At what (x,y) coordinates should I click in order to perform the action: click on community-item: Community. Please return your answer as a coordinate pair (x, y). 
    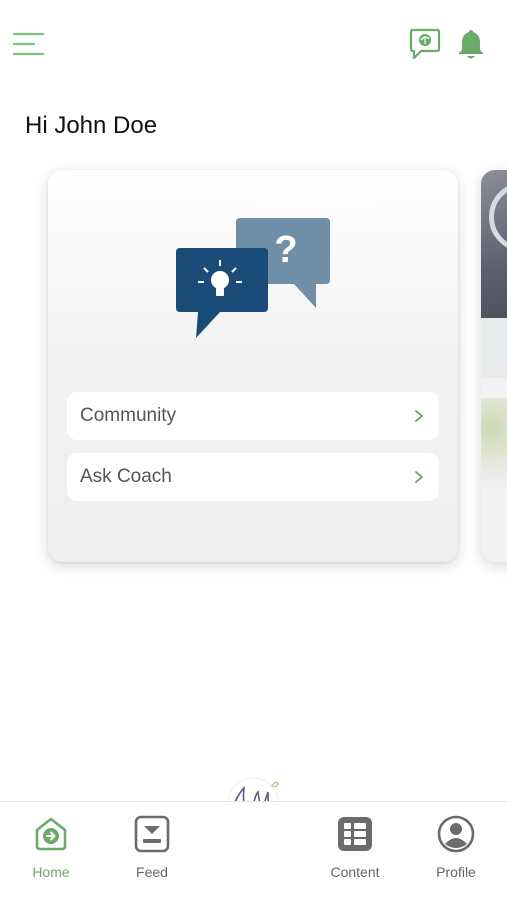
    Looking at the image, I should click on (253, 416).